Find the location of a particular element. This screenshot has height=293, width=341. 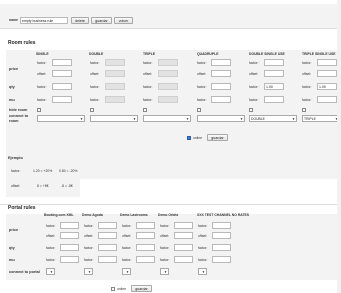

dsu-offset-input is located at coordinates (274, 73).